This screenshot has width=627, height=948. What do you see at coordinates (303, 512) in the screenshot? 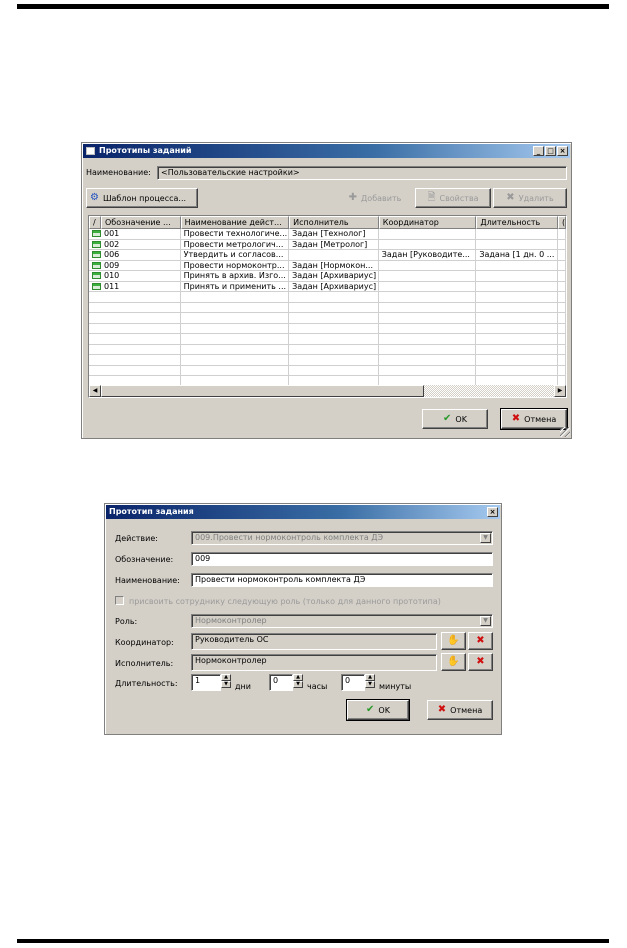
I see `prototype-dialog-titlebar: Прототип задания ×` at bounding box center [303, 512].